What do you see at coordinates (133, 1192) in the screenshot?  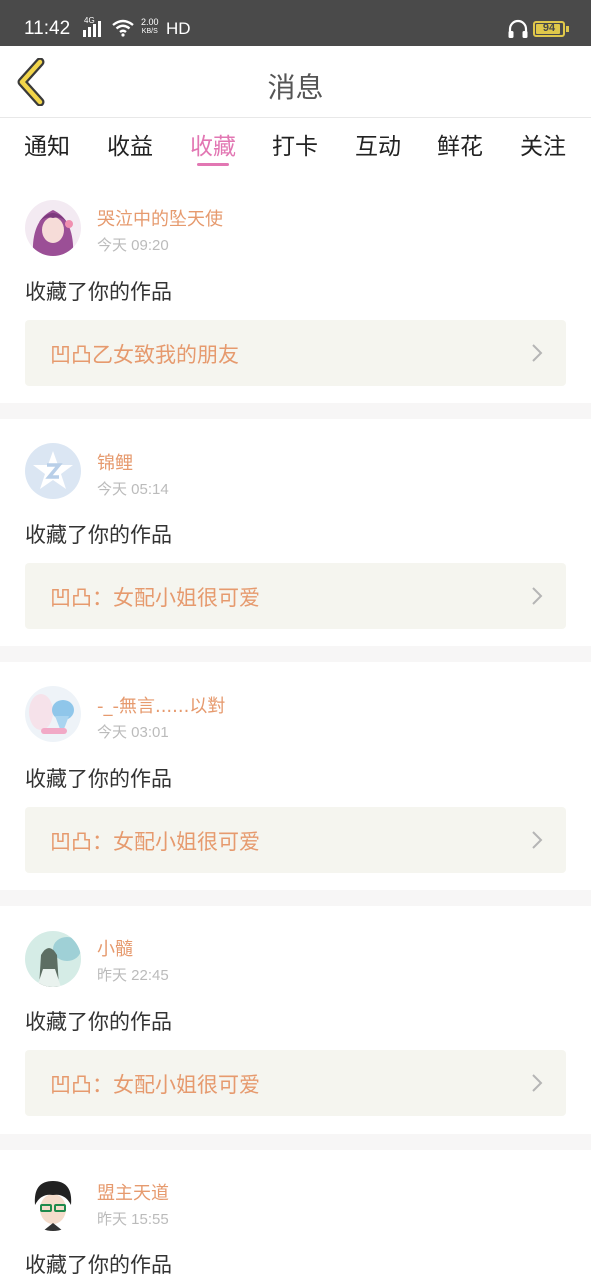 I see `username: 盟主天道` at bounding box center [133, 1192].